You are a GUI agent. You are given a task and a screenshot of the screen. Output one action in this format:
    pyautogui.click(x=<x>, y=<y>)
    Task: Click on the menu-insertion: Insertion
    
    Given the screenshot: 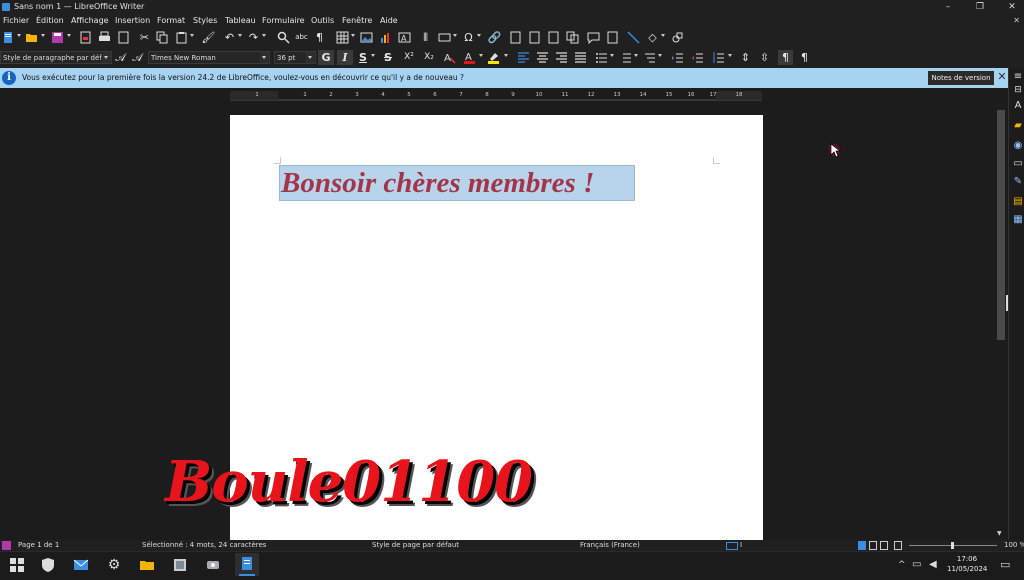 What is the action you would take?
    pyautogui.click(x=132, y=21)
    